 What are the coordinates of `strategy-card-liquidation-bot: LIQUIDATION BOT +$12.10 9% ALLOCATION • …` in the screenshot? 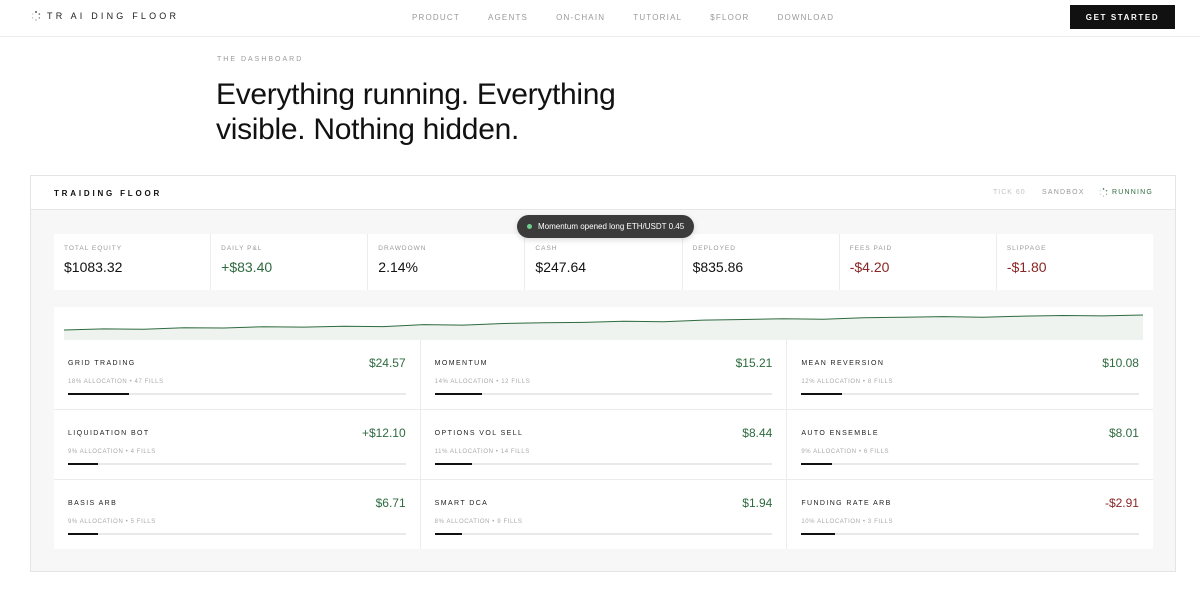 It's located at (237, 444).